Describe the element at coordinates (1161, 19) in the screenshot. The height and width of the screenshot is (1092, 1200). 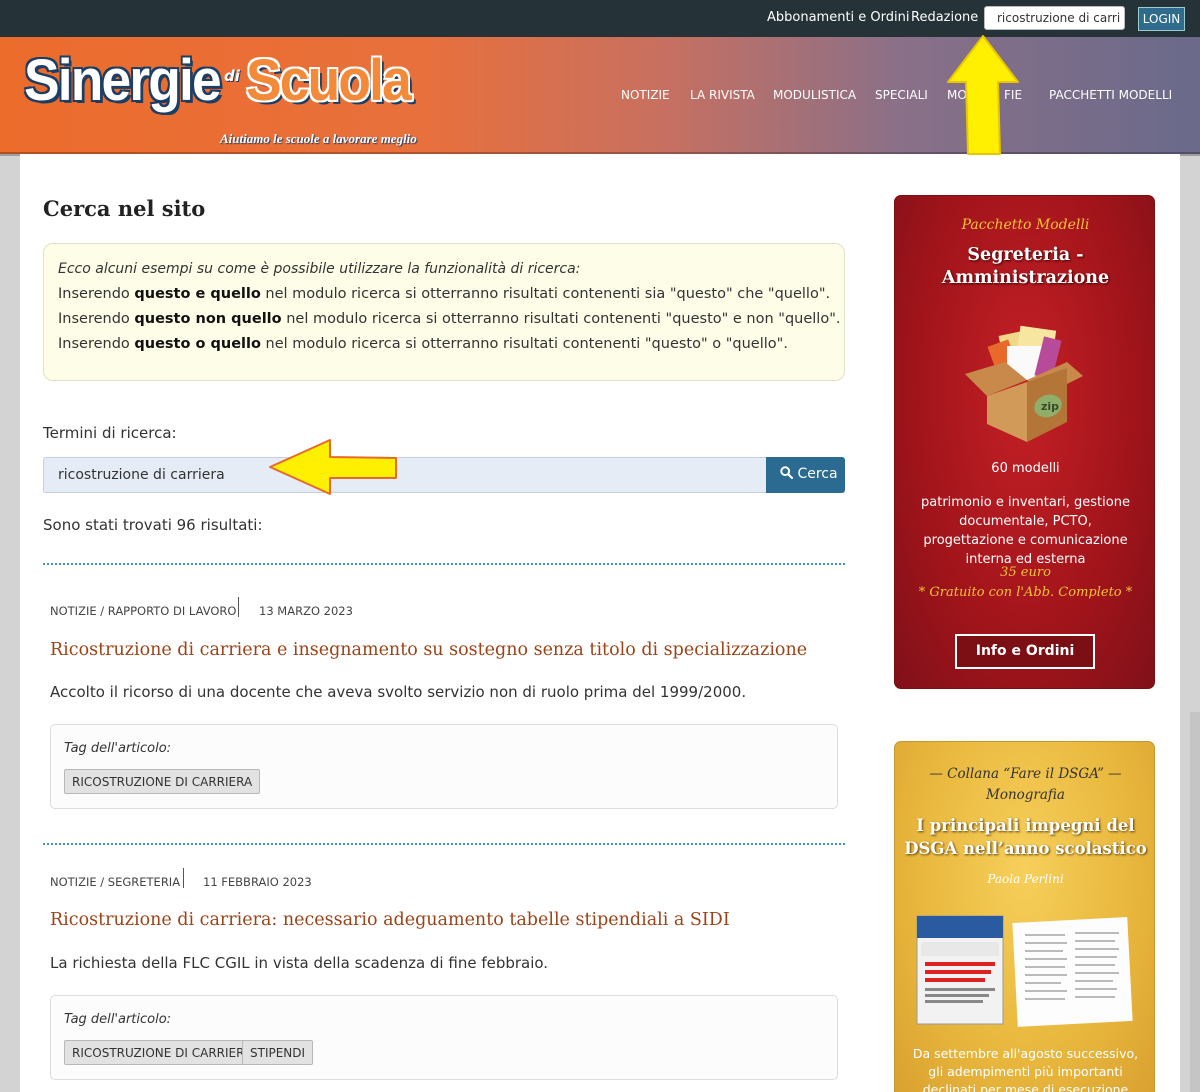
I see `login-button: LOGIN` at that location.